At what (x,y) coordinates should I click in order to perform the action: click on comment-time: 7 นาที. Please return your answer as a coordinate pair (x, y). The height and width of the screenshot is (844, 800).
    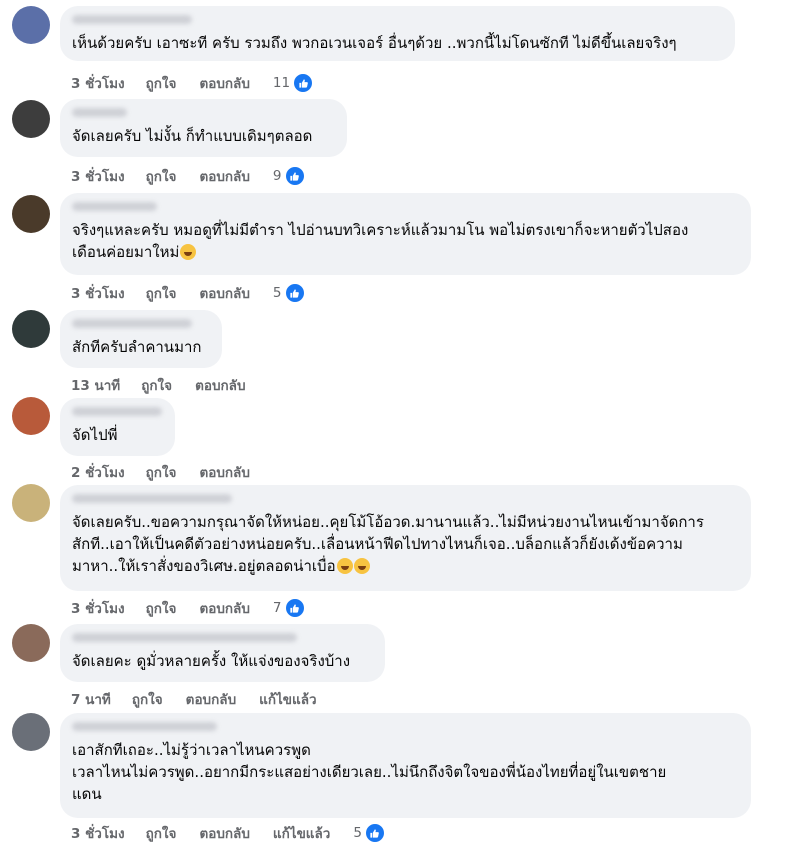
    Looking at the image, I should click on (91, 699).